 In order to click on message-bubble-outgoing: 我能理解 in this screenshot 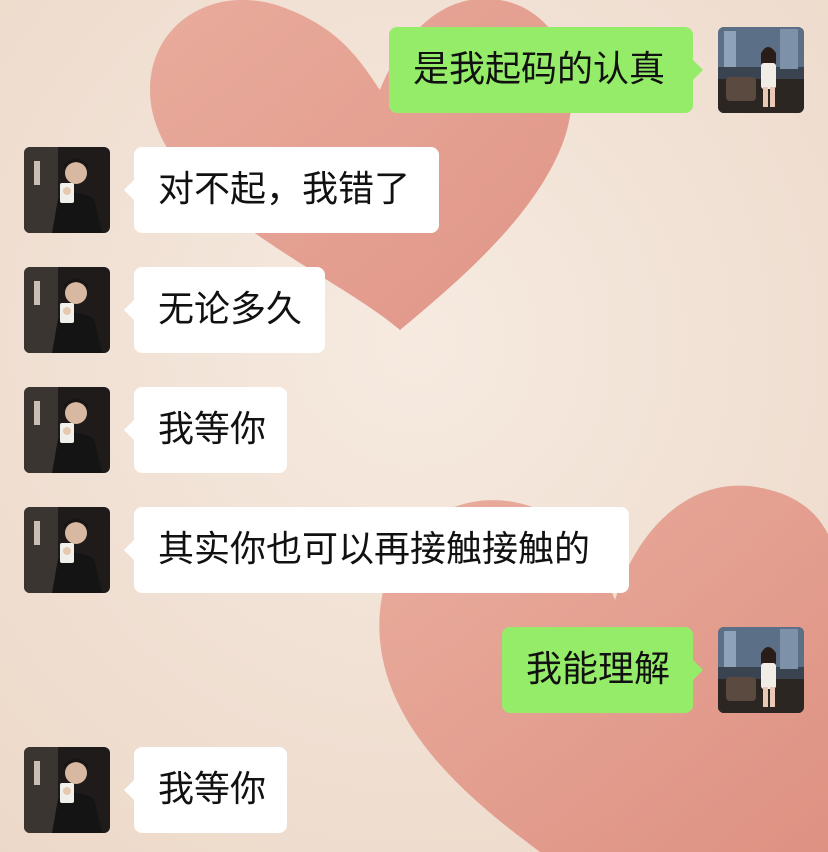, I will do `click(602, 670)`.